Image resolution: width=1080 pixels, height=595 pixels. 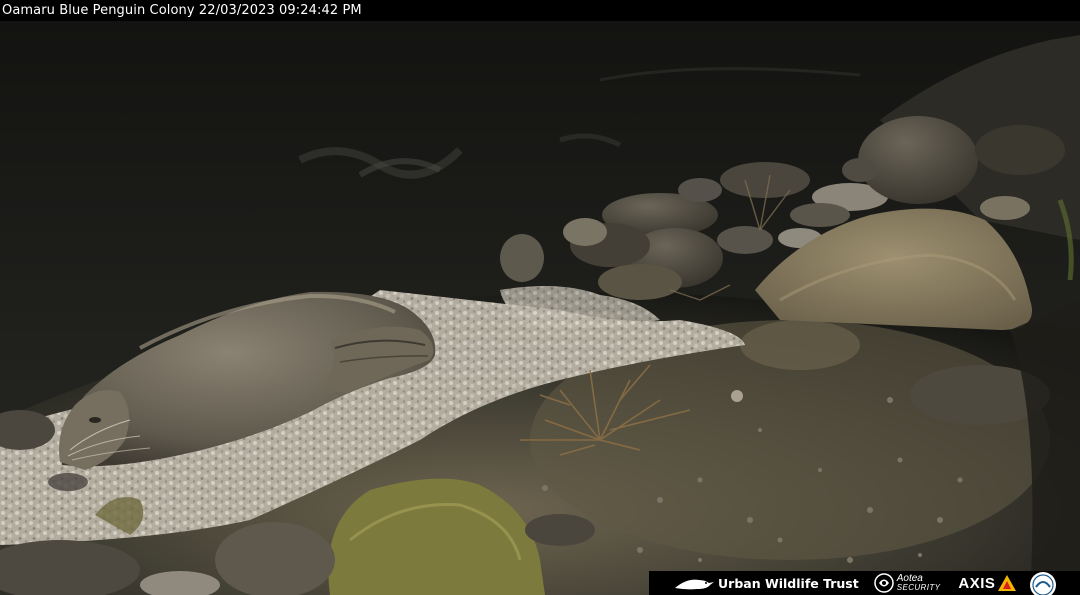 I want to click on aotea-security-icon, so click(x=883, y=583).